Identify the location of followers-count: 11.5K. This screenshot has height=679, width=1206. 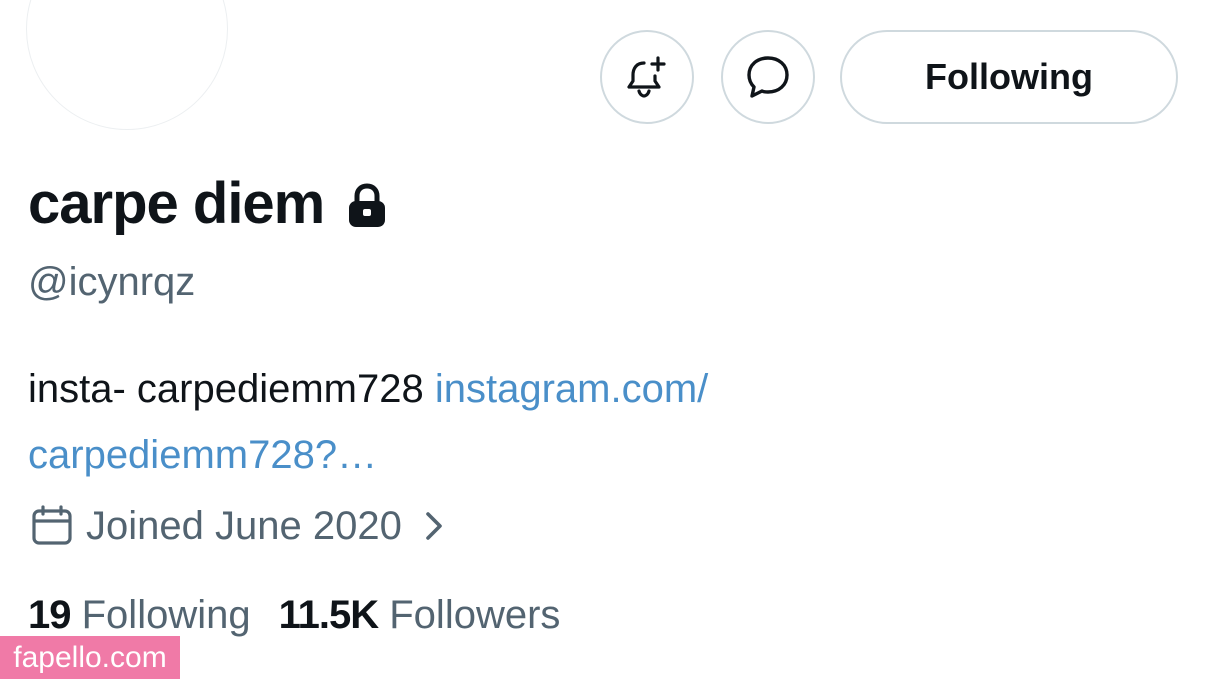
(329, 615).